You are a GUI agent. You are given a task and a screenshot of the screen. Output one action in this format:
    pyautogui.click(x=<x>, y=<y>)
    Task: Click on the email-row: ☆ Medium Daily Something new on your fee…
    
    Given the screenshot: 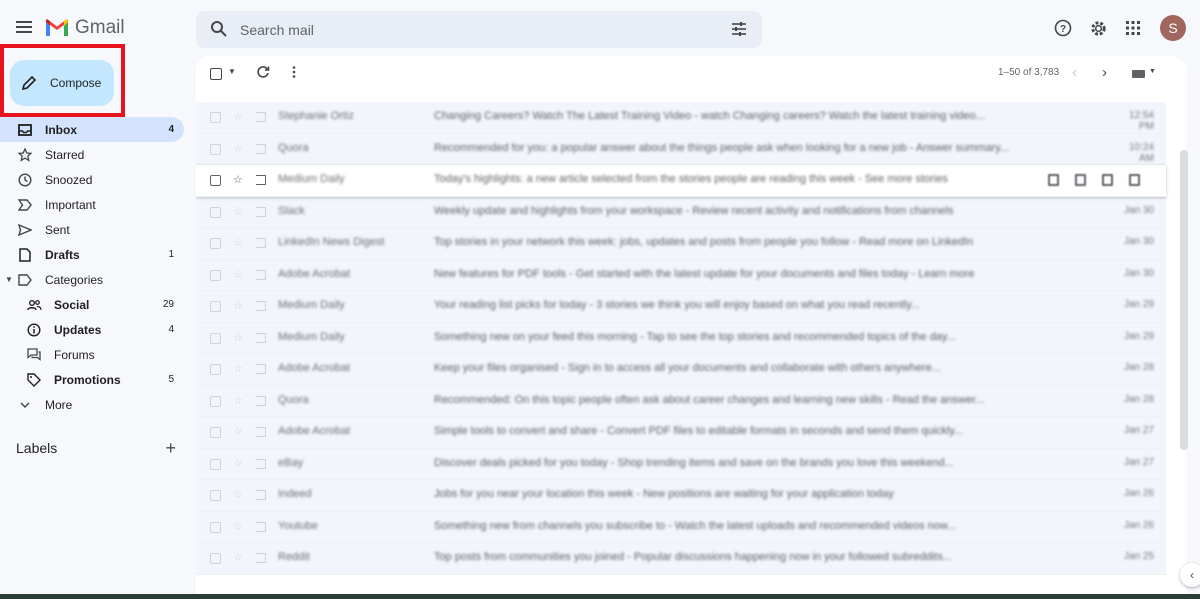 What is the action you would take?
    pyautogui.click(x=681, y=338)
    